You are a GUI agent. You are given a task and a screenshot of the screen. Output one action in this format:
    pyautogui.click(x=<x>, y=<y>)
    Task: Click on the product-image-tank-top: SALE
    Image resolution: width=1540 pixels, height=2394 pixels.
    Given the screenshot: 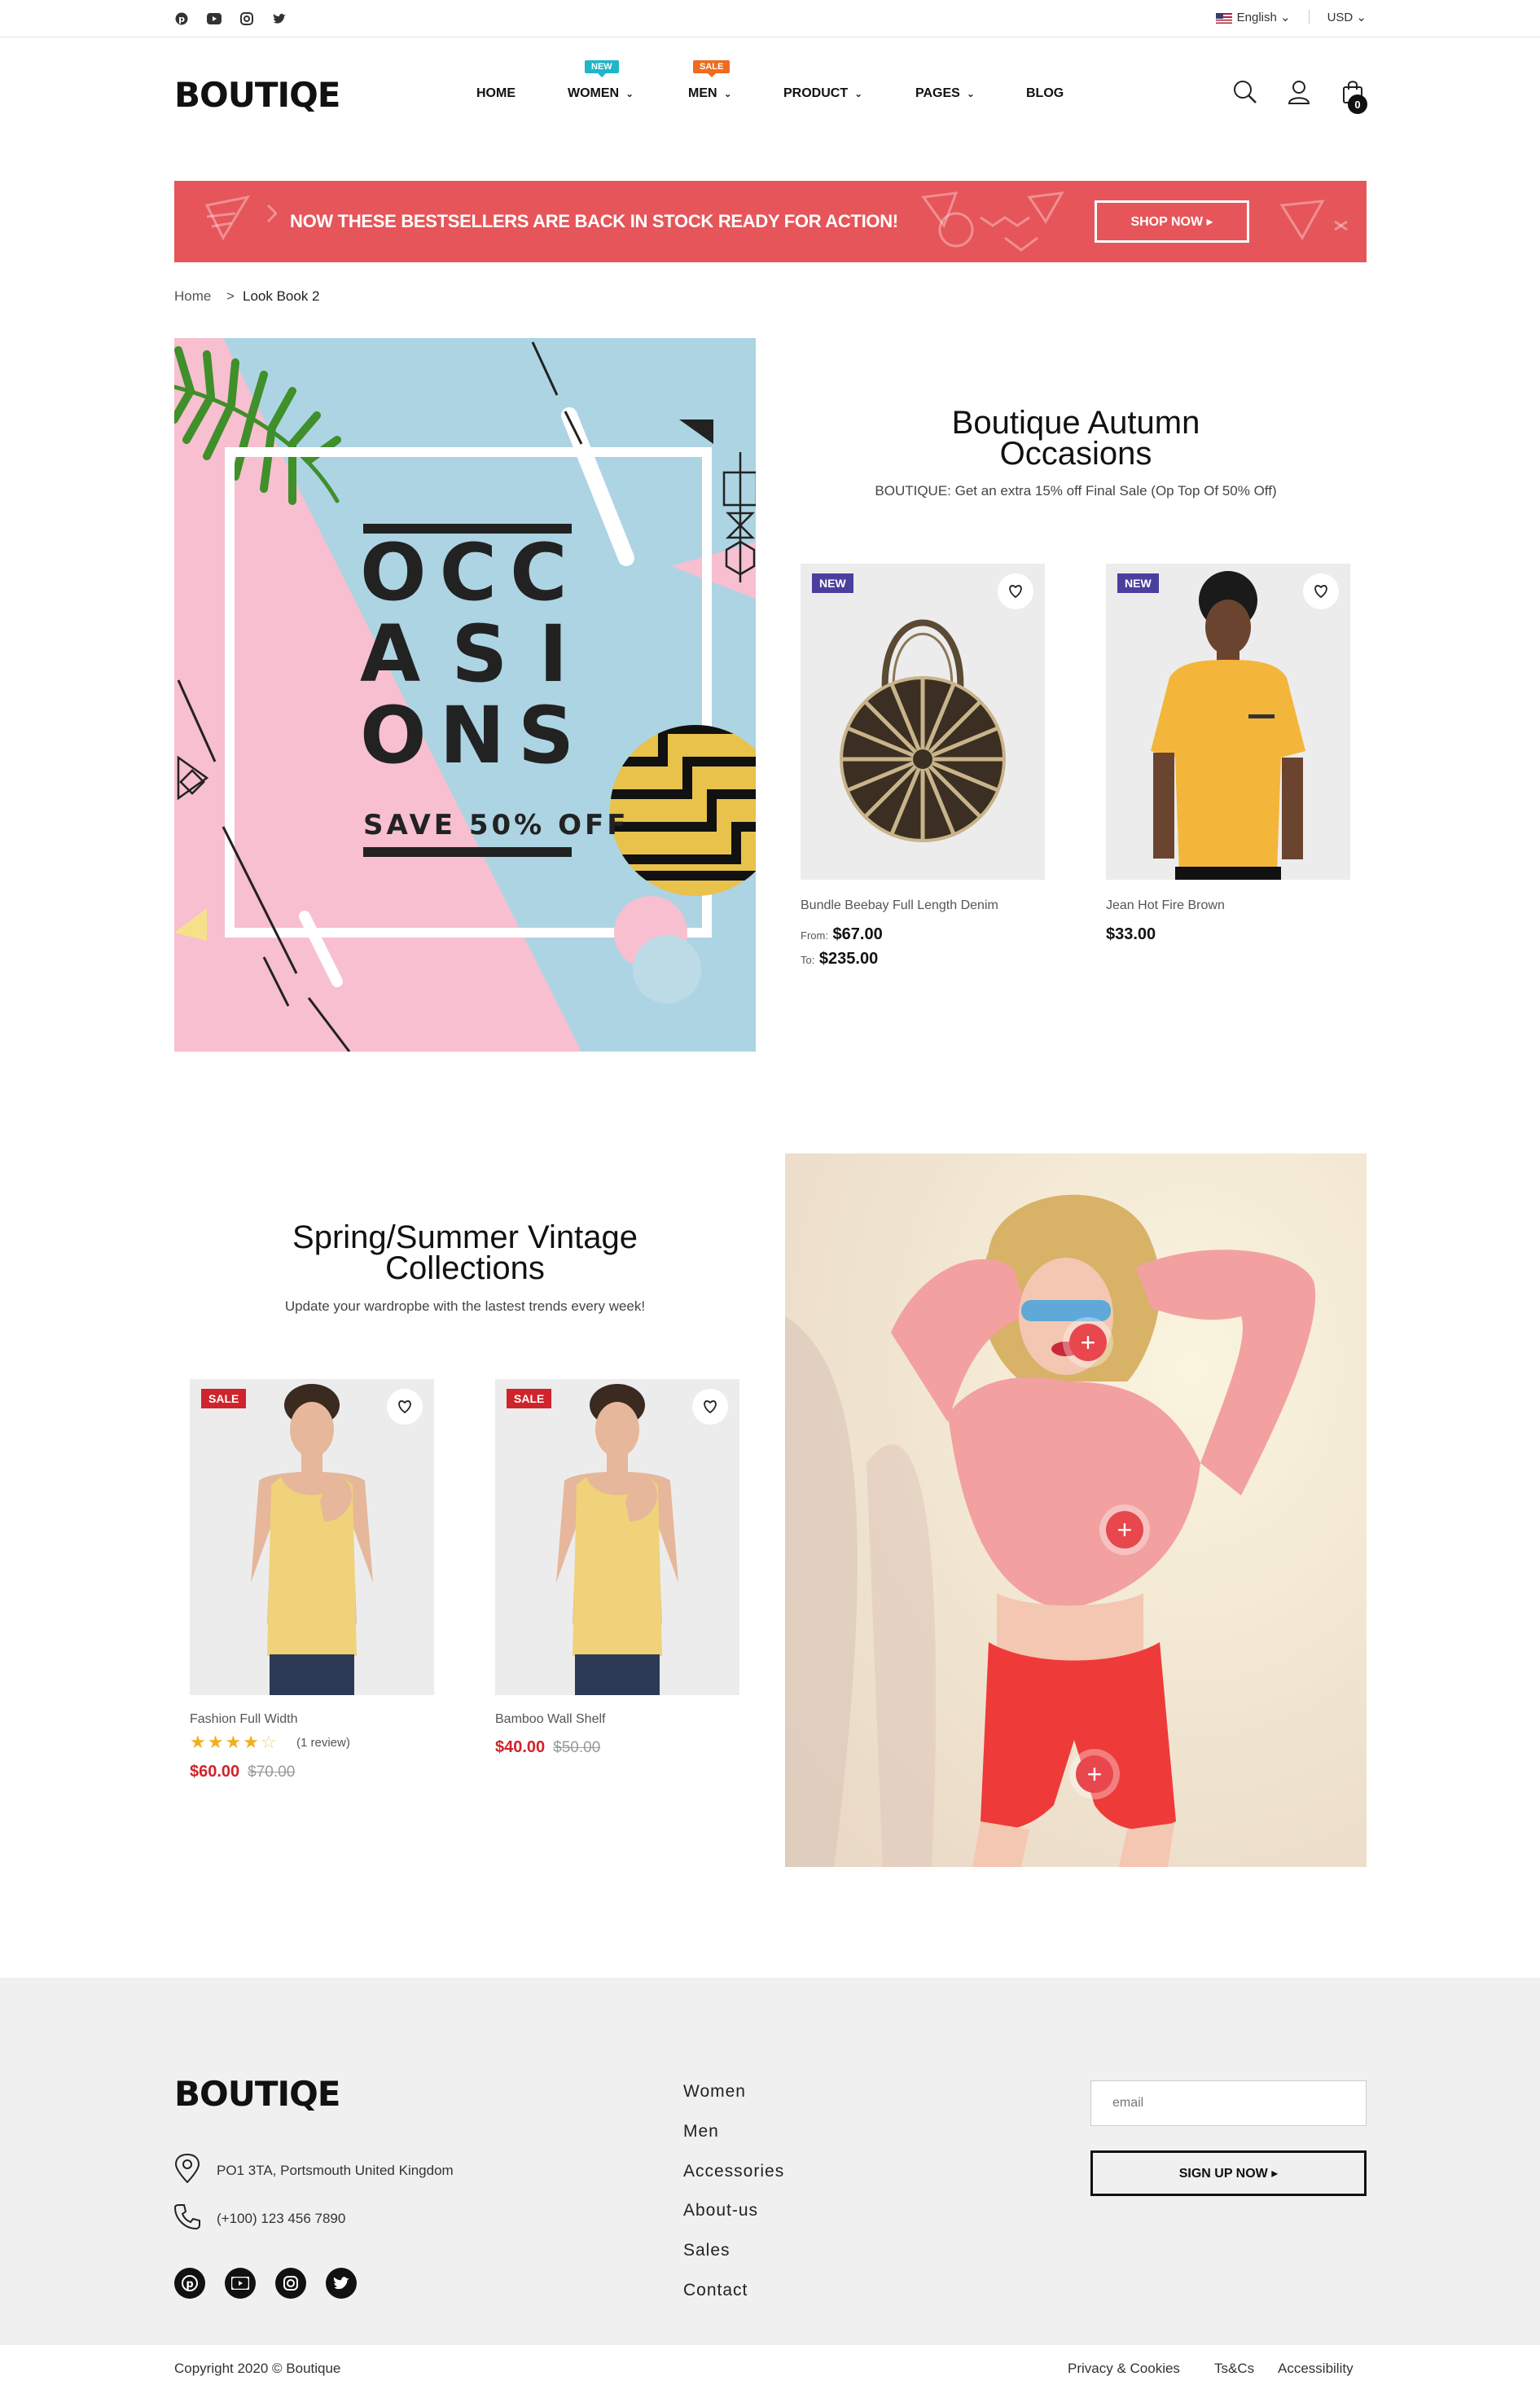 What is the action you would take?
    pyautogui.click(x=312, y=1537)
    